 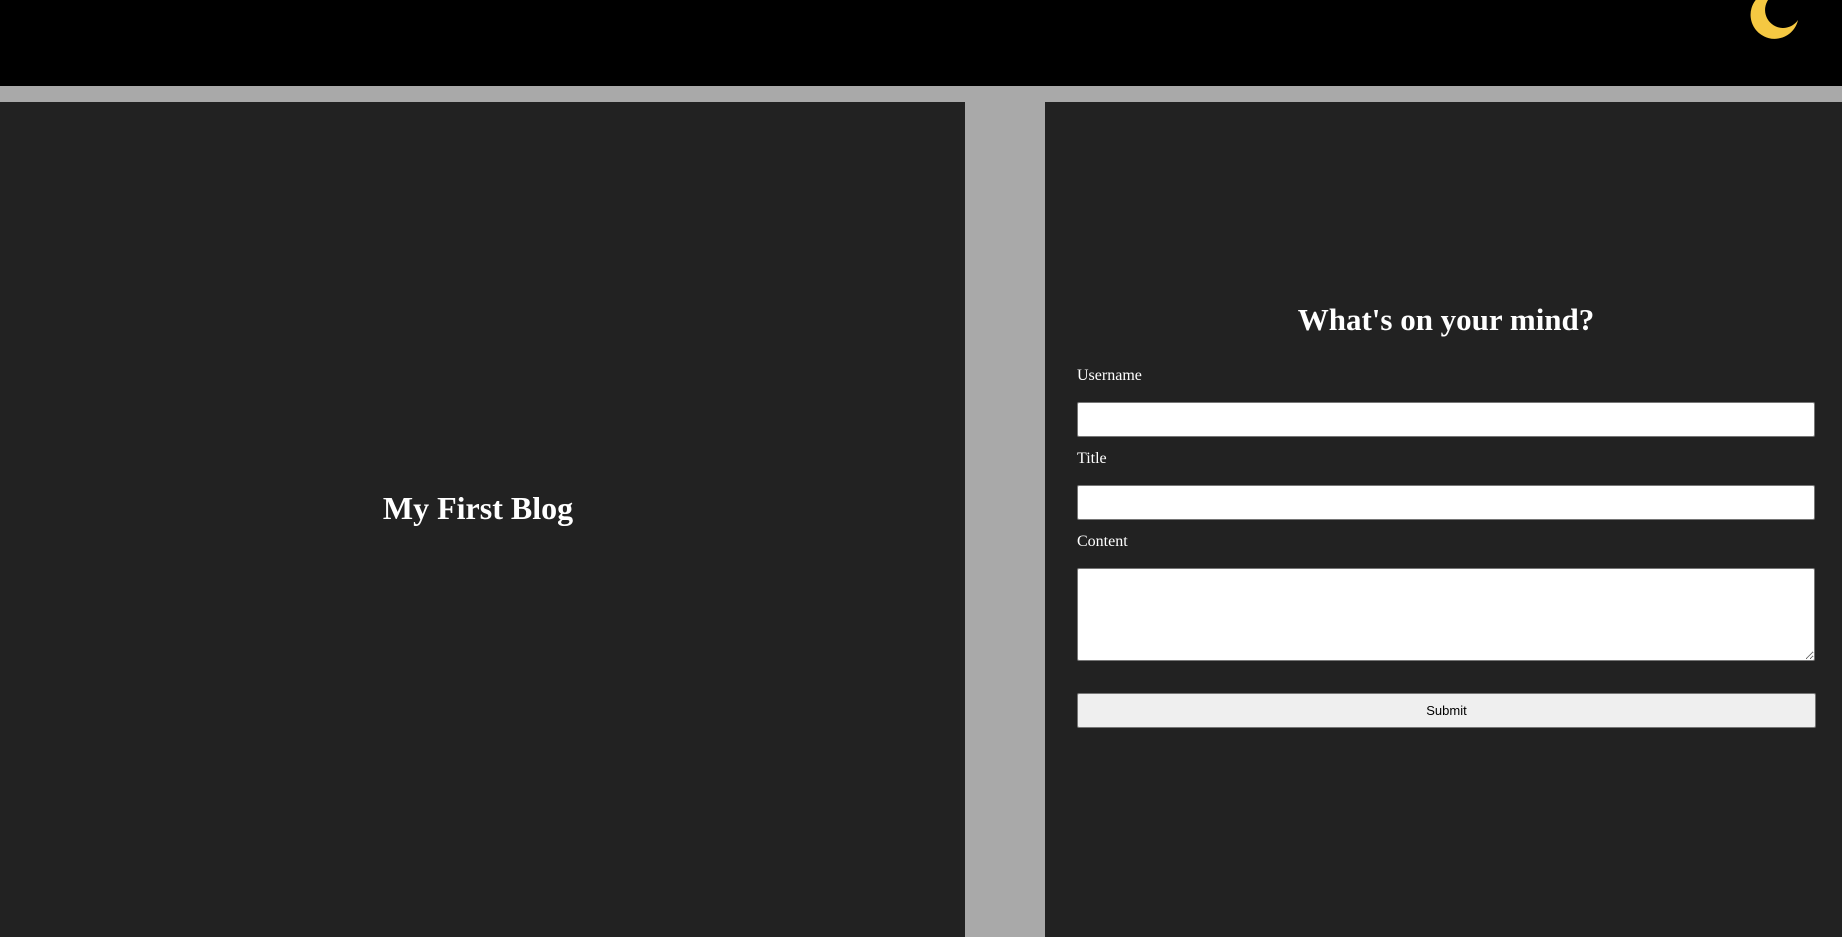 What do you see at coordinates (1446, 614) in the screenshot?
I see `content-textarea` at bounding box center [1446, 614].